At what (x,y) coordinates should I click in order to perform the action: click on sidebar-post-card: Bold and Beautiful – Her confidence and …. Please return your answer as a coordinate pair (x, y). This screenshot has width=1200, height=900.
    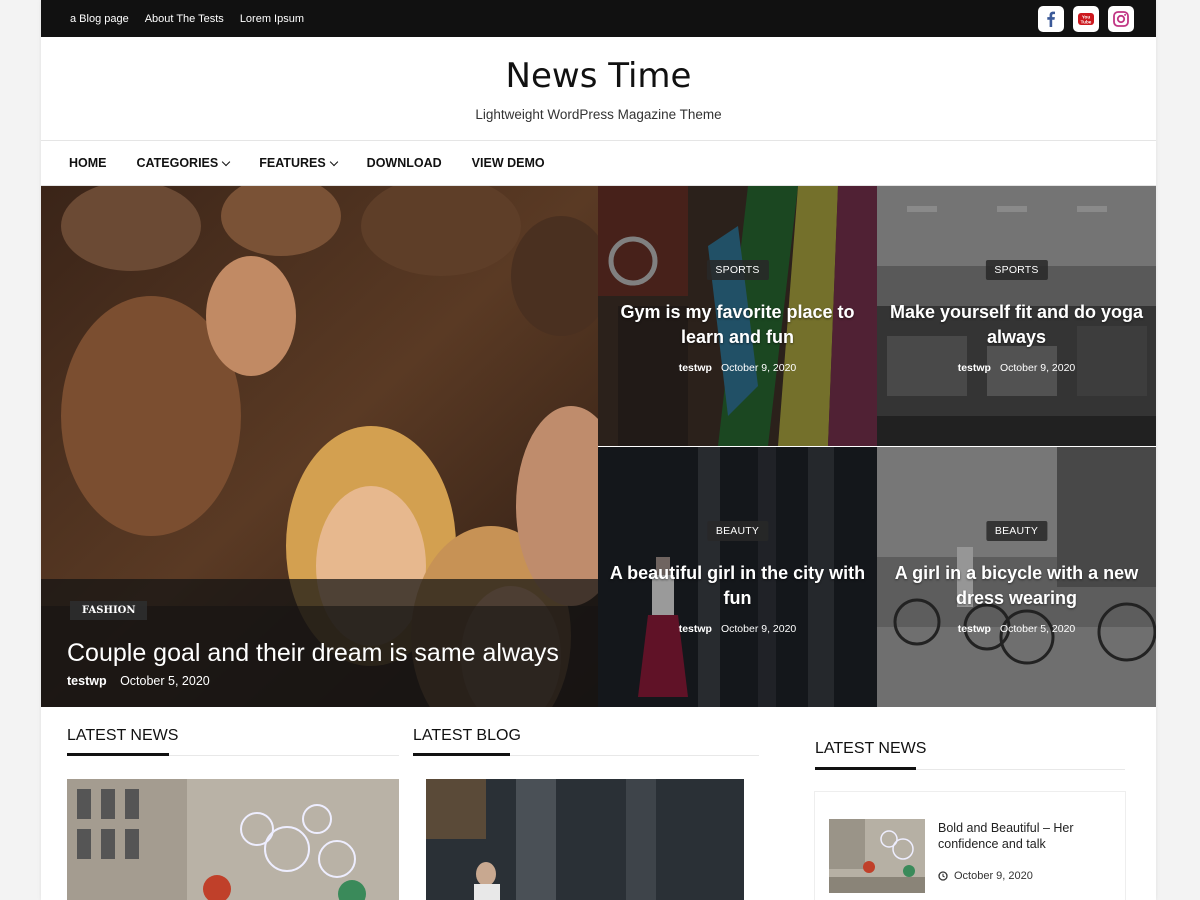
    Looking at the image, I should click on (970, 845).